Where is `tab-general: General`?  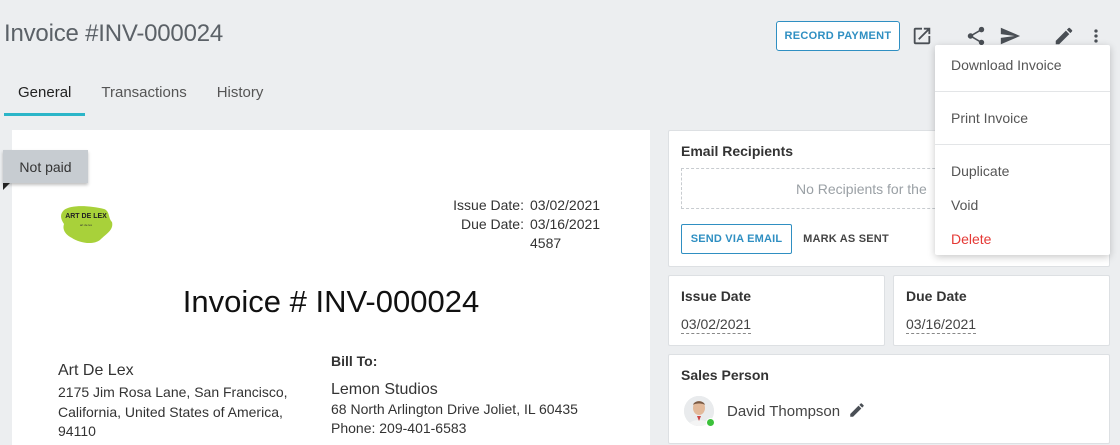
tab-general: General is located at coordinates (45, 97).